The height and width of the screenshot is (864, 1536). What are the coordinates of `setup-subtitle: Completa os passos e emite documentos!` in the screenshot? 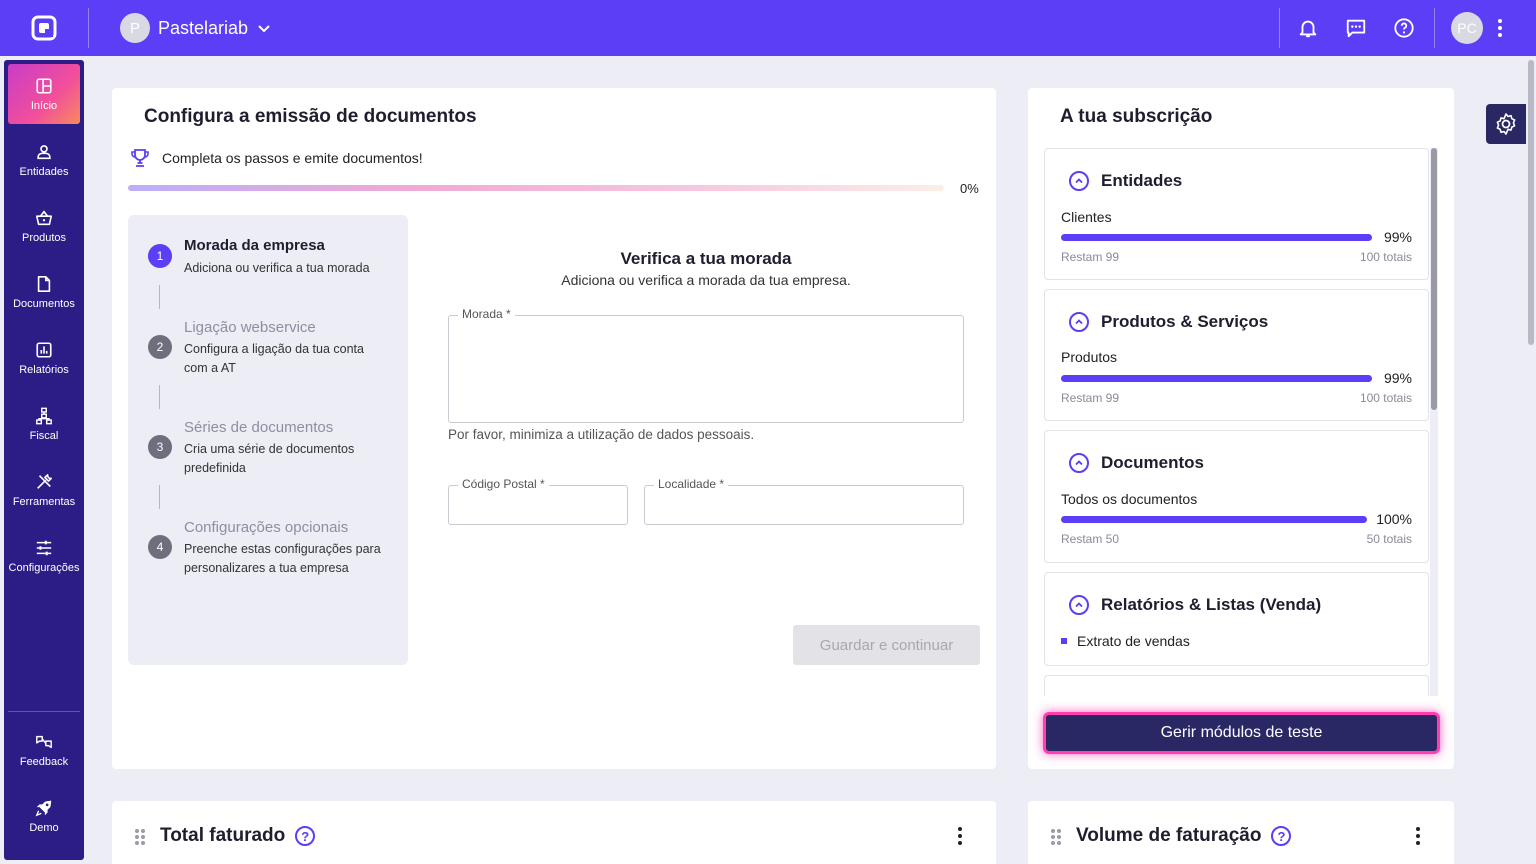 It's located at (292, 158).